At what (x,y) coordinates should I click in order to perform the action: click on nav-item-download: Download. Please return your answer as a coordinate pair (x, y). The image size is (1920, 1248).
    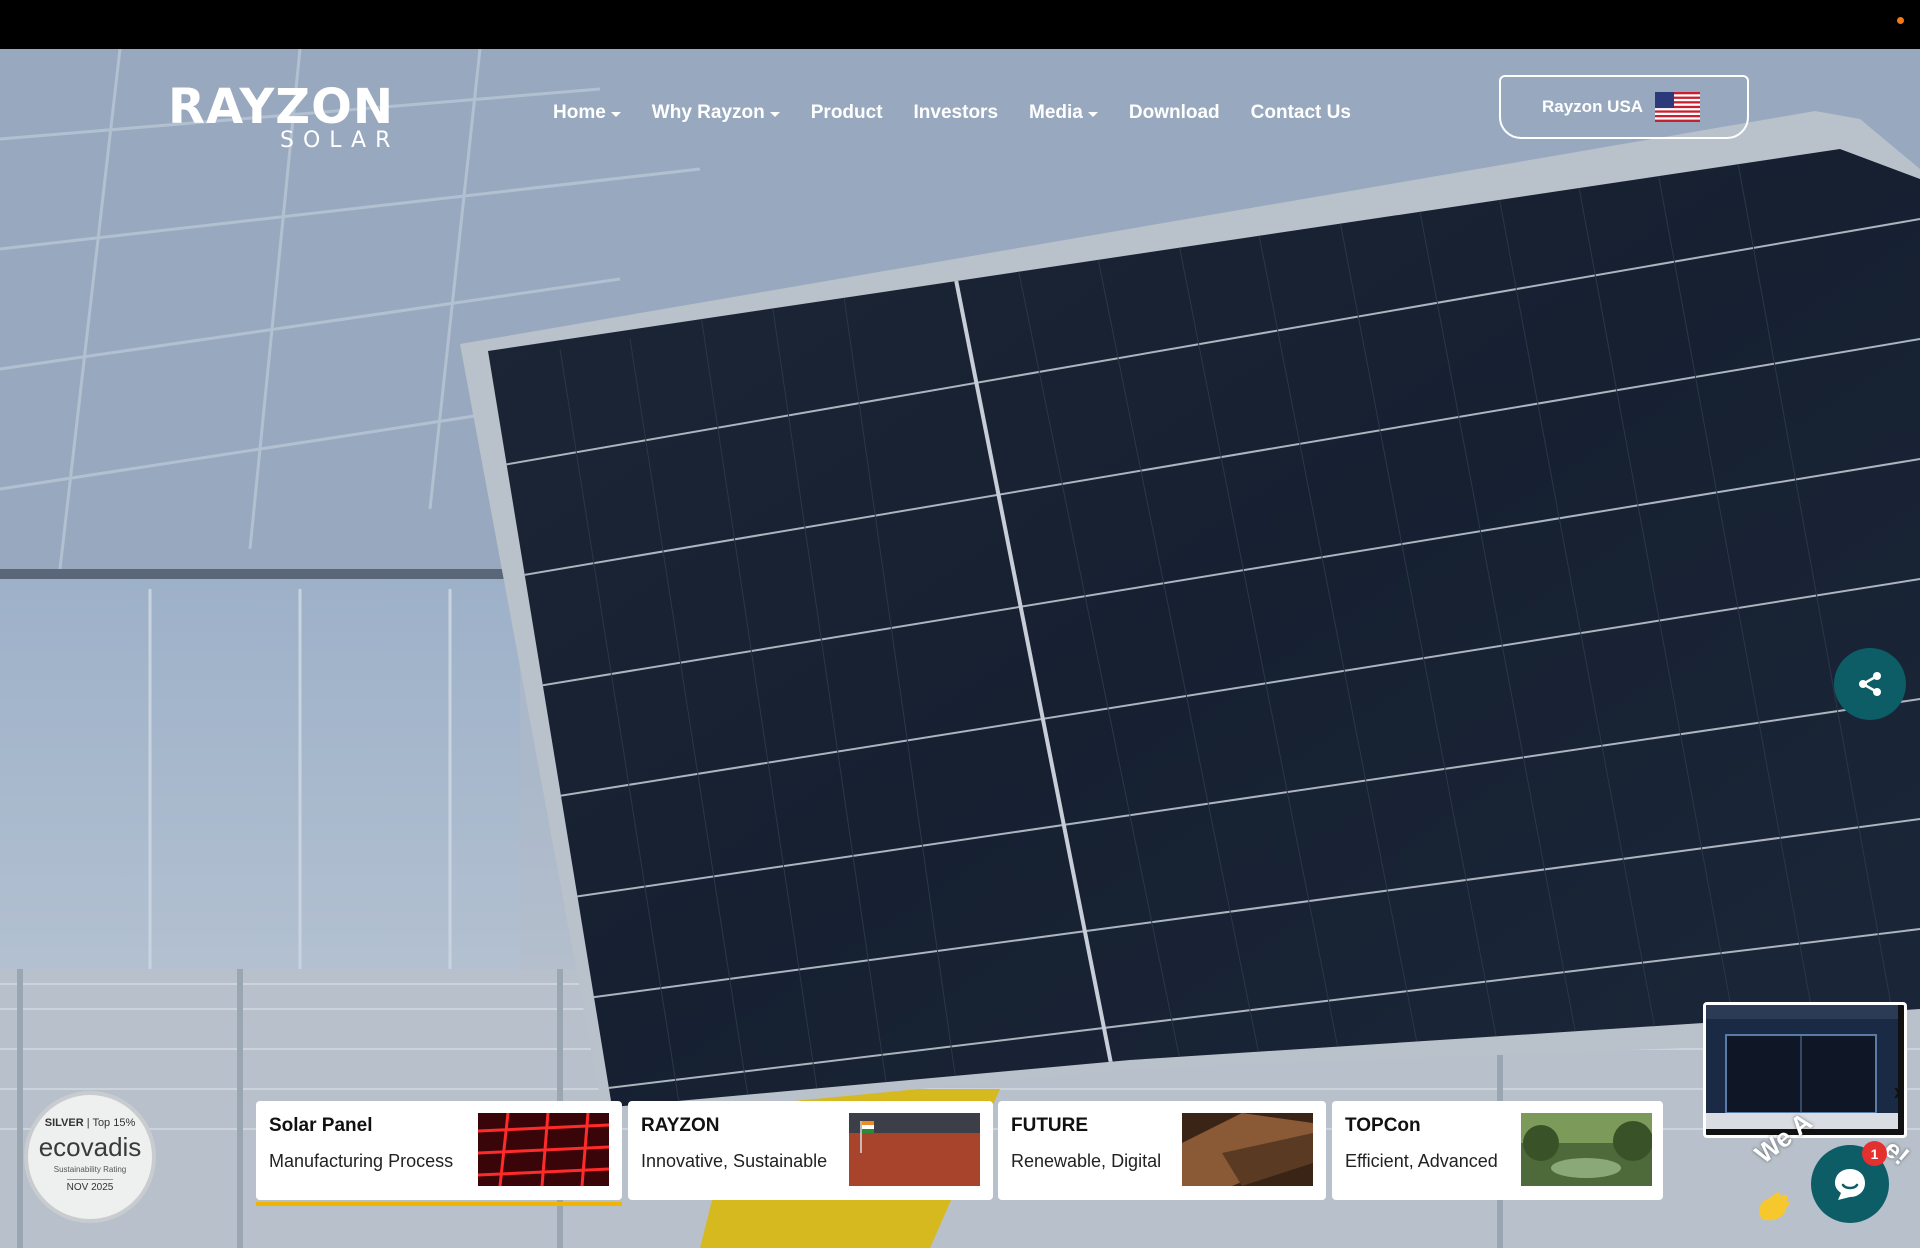
    Looking at the image, I should click on (1174, 113).